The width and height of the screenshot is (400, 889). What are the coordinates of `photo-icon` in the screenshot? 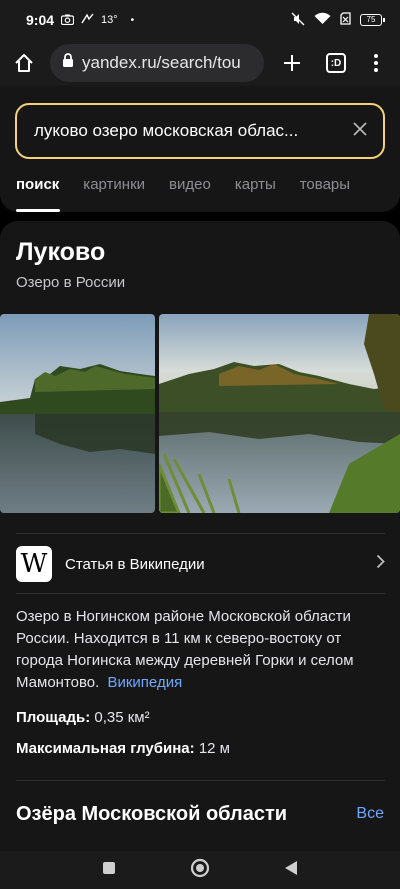 It's located at (67, 20).